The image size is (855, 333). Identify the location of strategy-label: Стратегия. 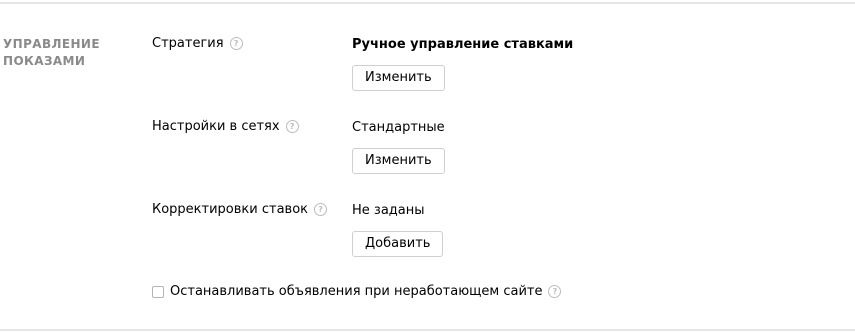
(188, 43).